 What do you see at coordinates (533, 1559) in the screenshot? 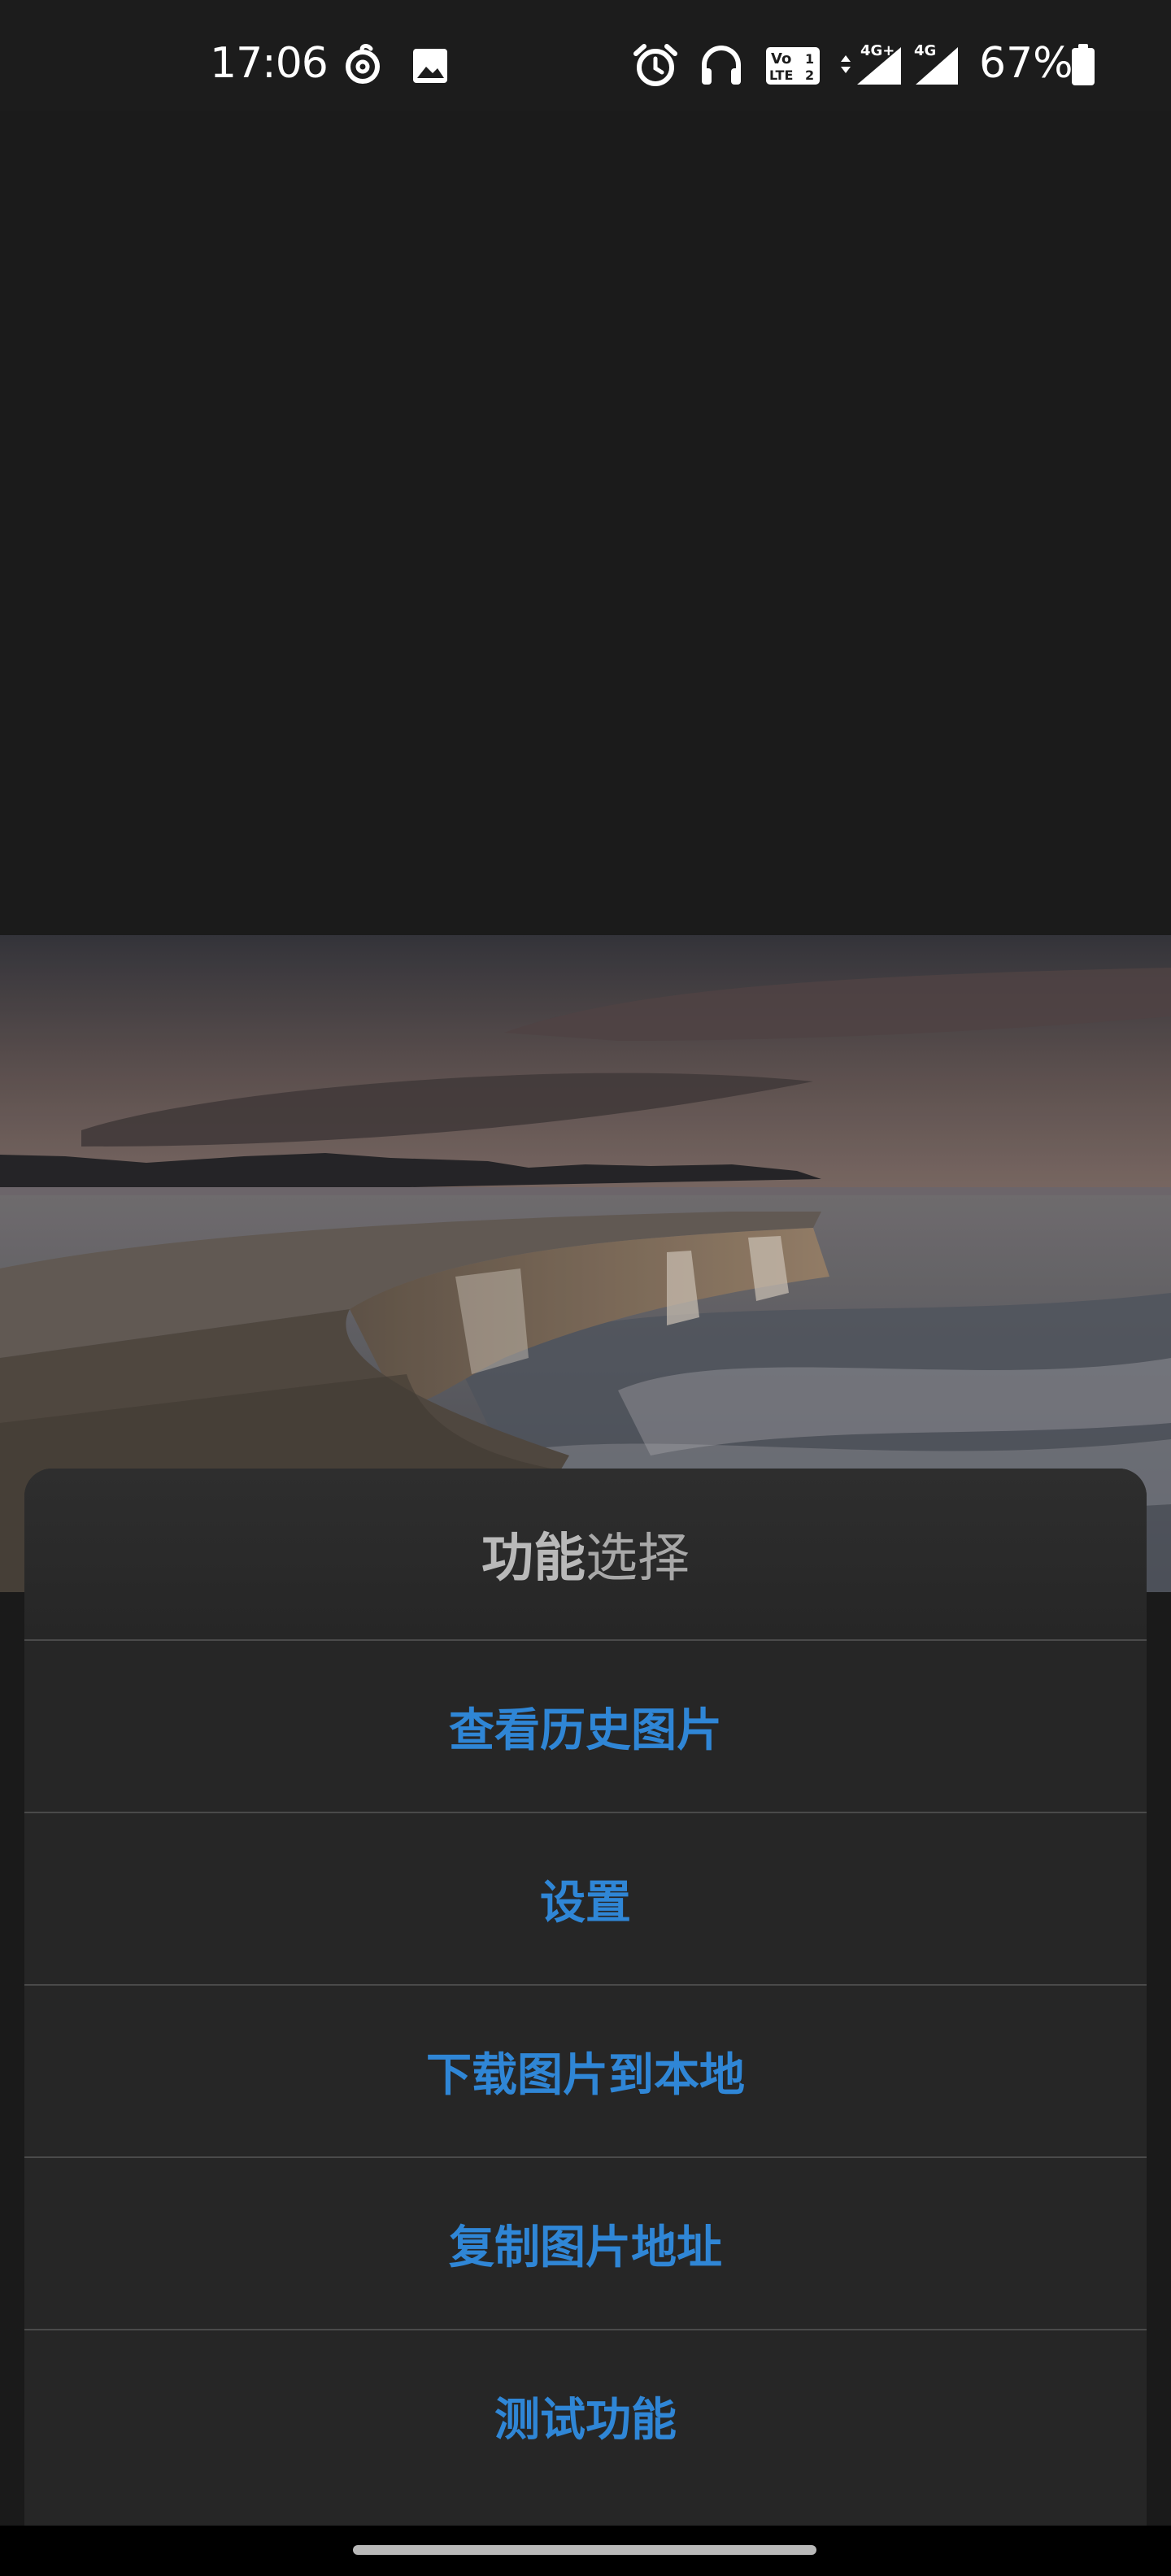
I see `sheet-title-bold: 功能` at bounding box center [533, 1559].